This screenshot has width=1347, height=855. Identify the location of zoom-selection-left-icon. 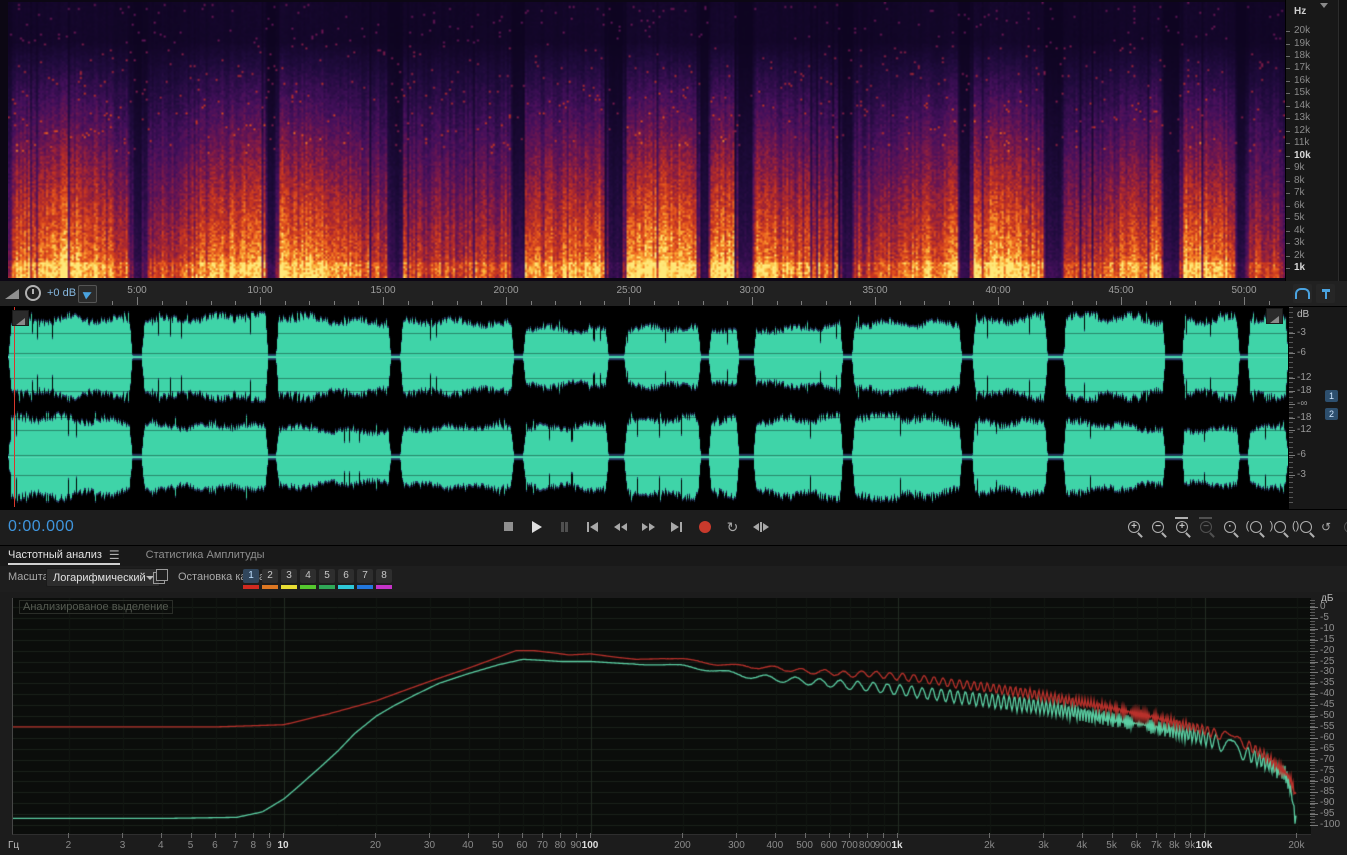
(1256, 526).